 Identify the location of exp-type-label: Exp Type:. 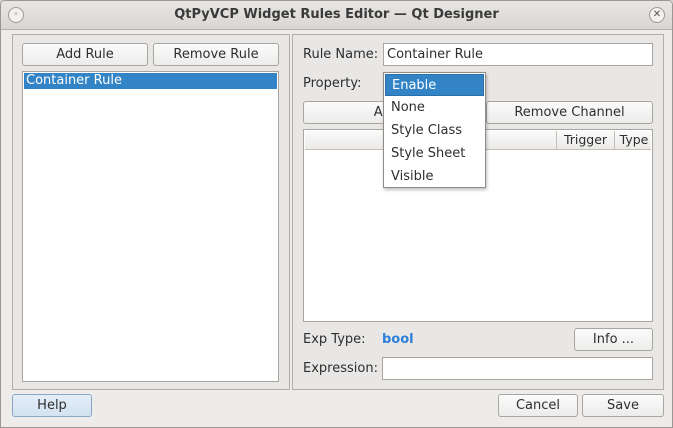
(334, 339).